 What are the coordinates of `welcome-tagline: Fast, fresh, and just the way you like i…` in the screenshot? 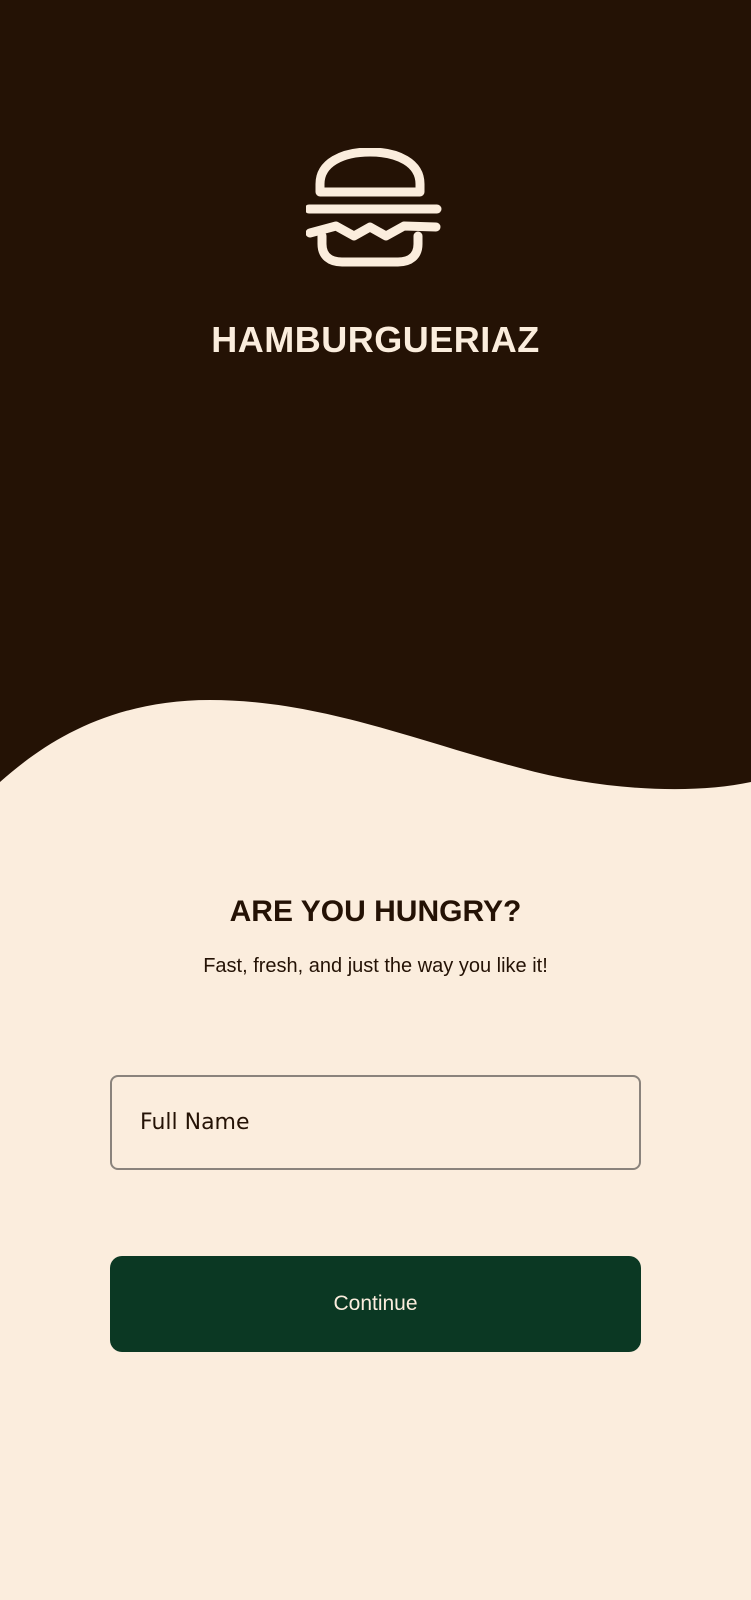 It's located at (375, 966).